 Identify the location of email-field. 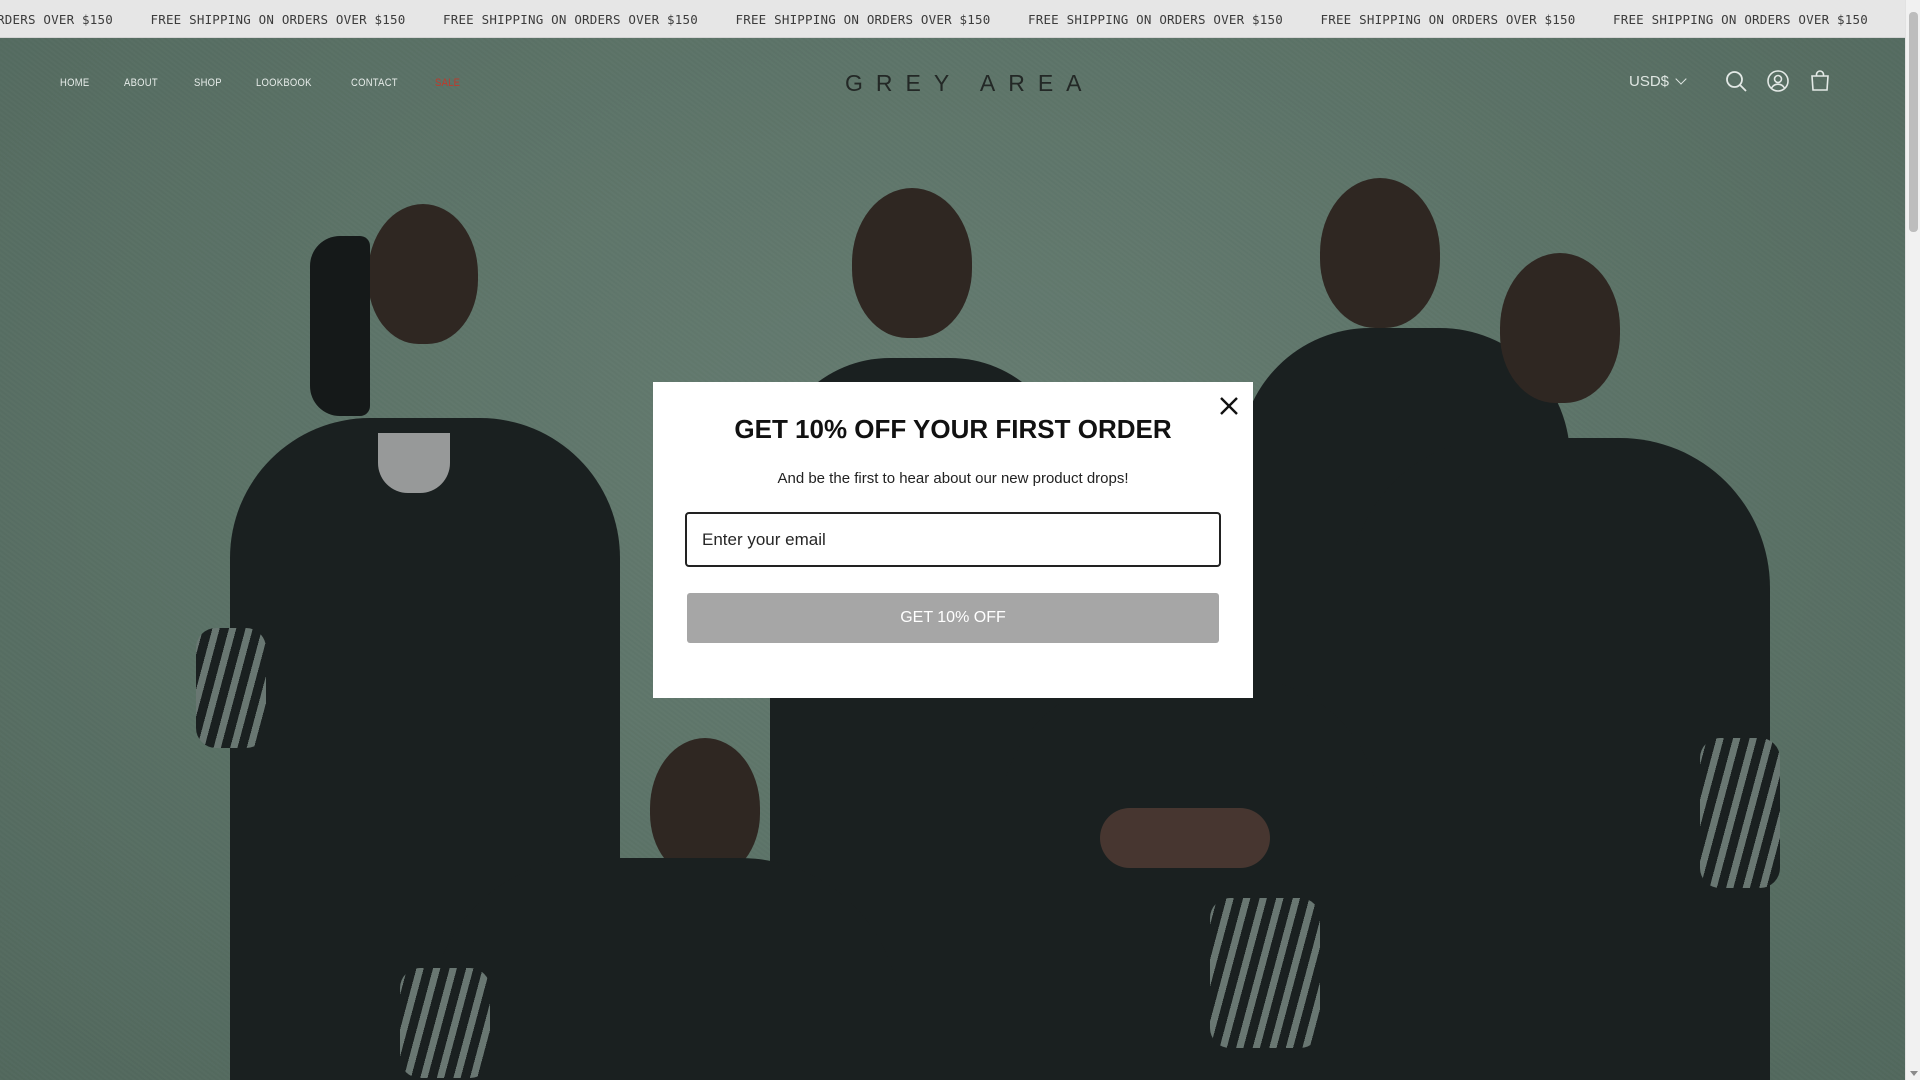
(953, 539).